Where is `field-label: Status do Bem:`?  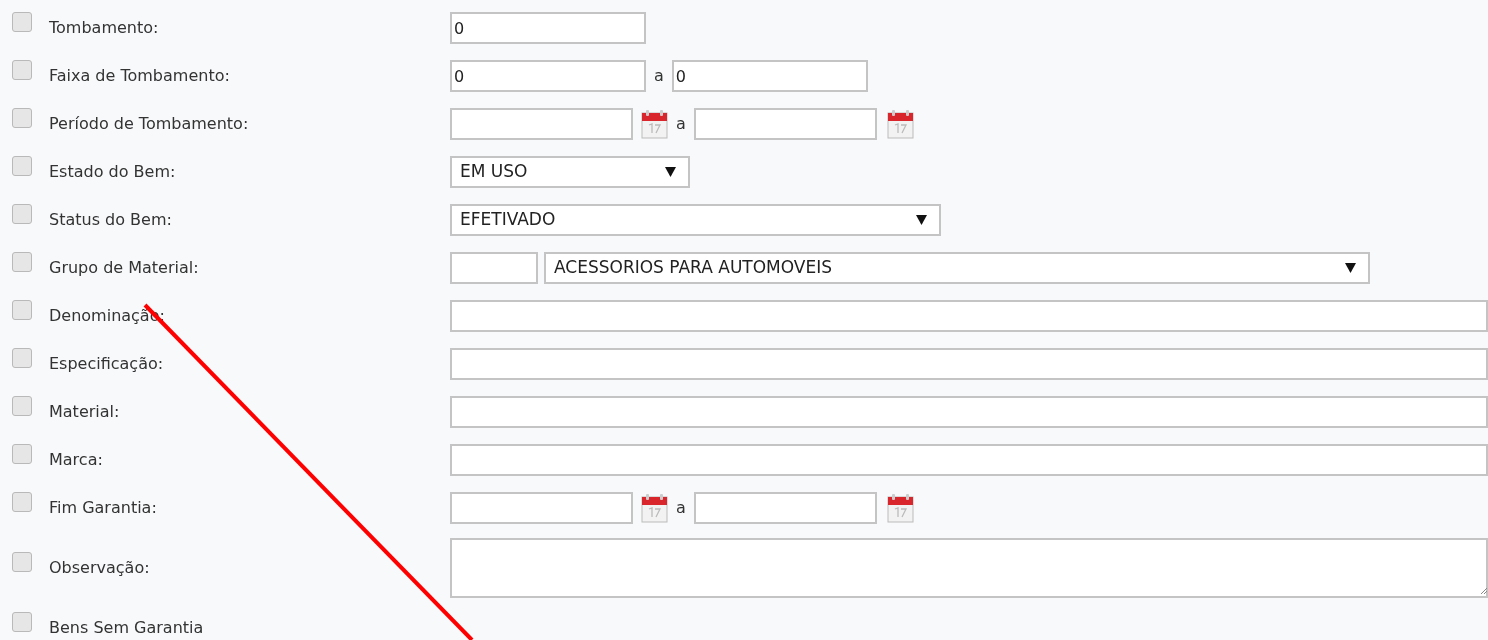
field-label: Status do Bem: is located at coordinates (110, 220).